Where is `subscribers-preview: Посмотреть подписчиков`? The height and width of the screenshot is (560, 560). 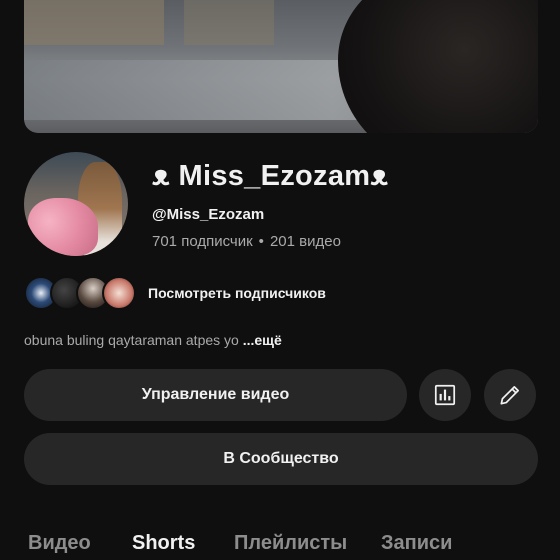
subscribers-preview: Посмотреть подписчиков is located at coordinates (175, 293).